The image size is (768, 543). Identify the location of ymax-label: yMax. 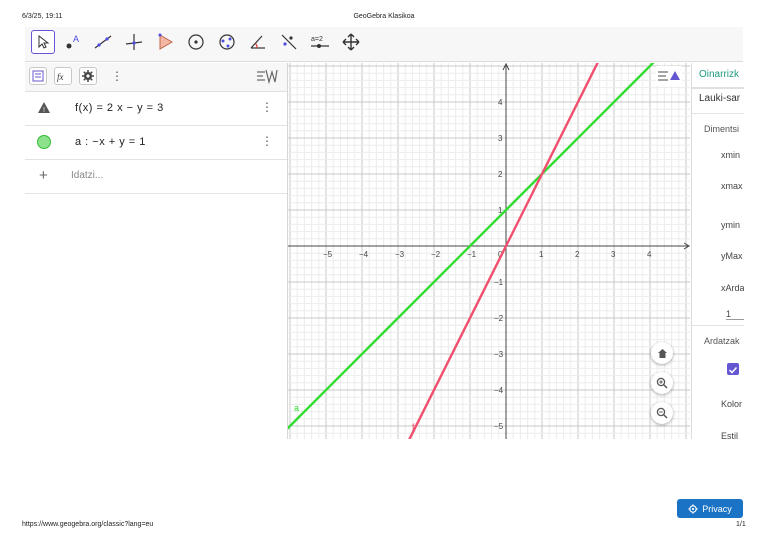
(732, 256).